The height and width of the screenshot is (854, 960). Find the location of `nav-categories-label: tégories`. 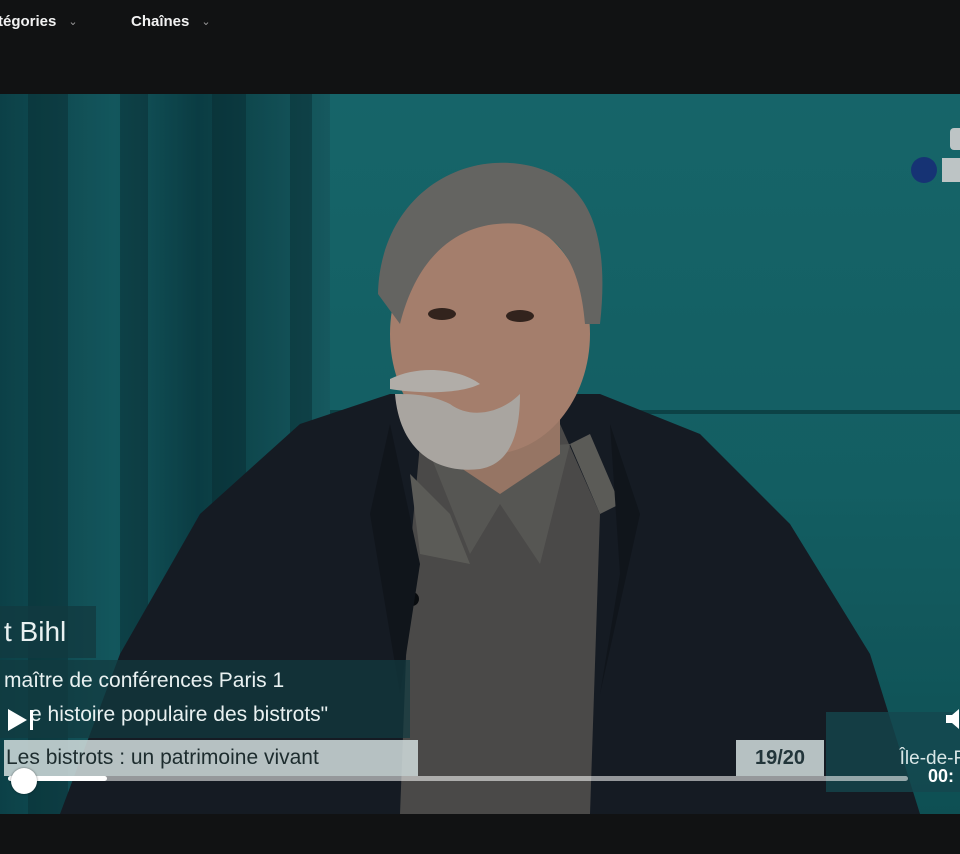

nav-categories-label: tégories is located at coordinates (28, 21).